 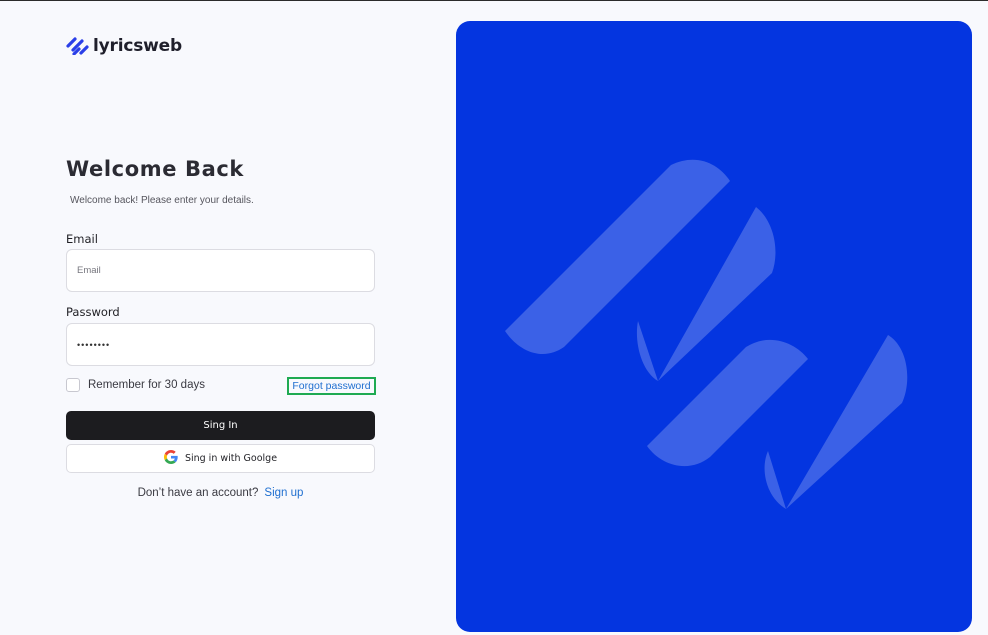 I want to click on password-label: Password, so click(x=93, y=312).